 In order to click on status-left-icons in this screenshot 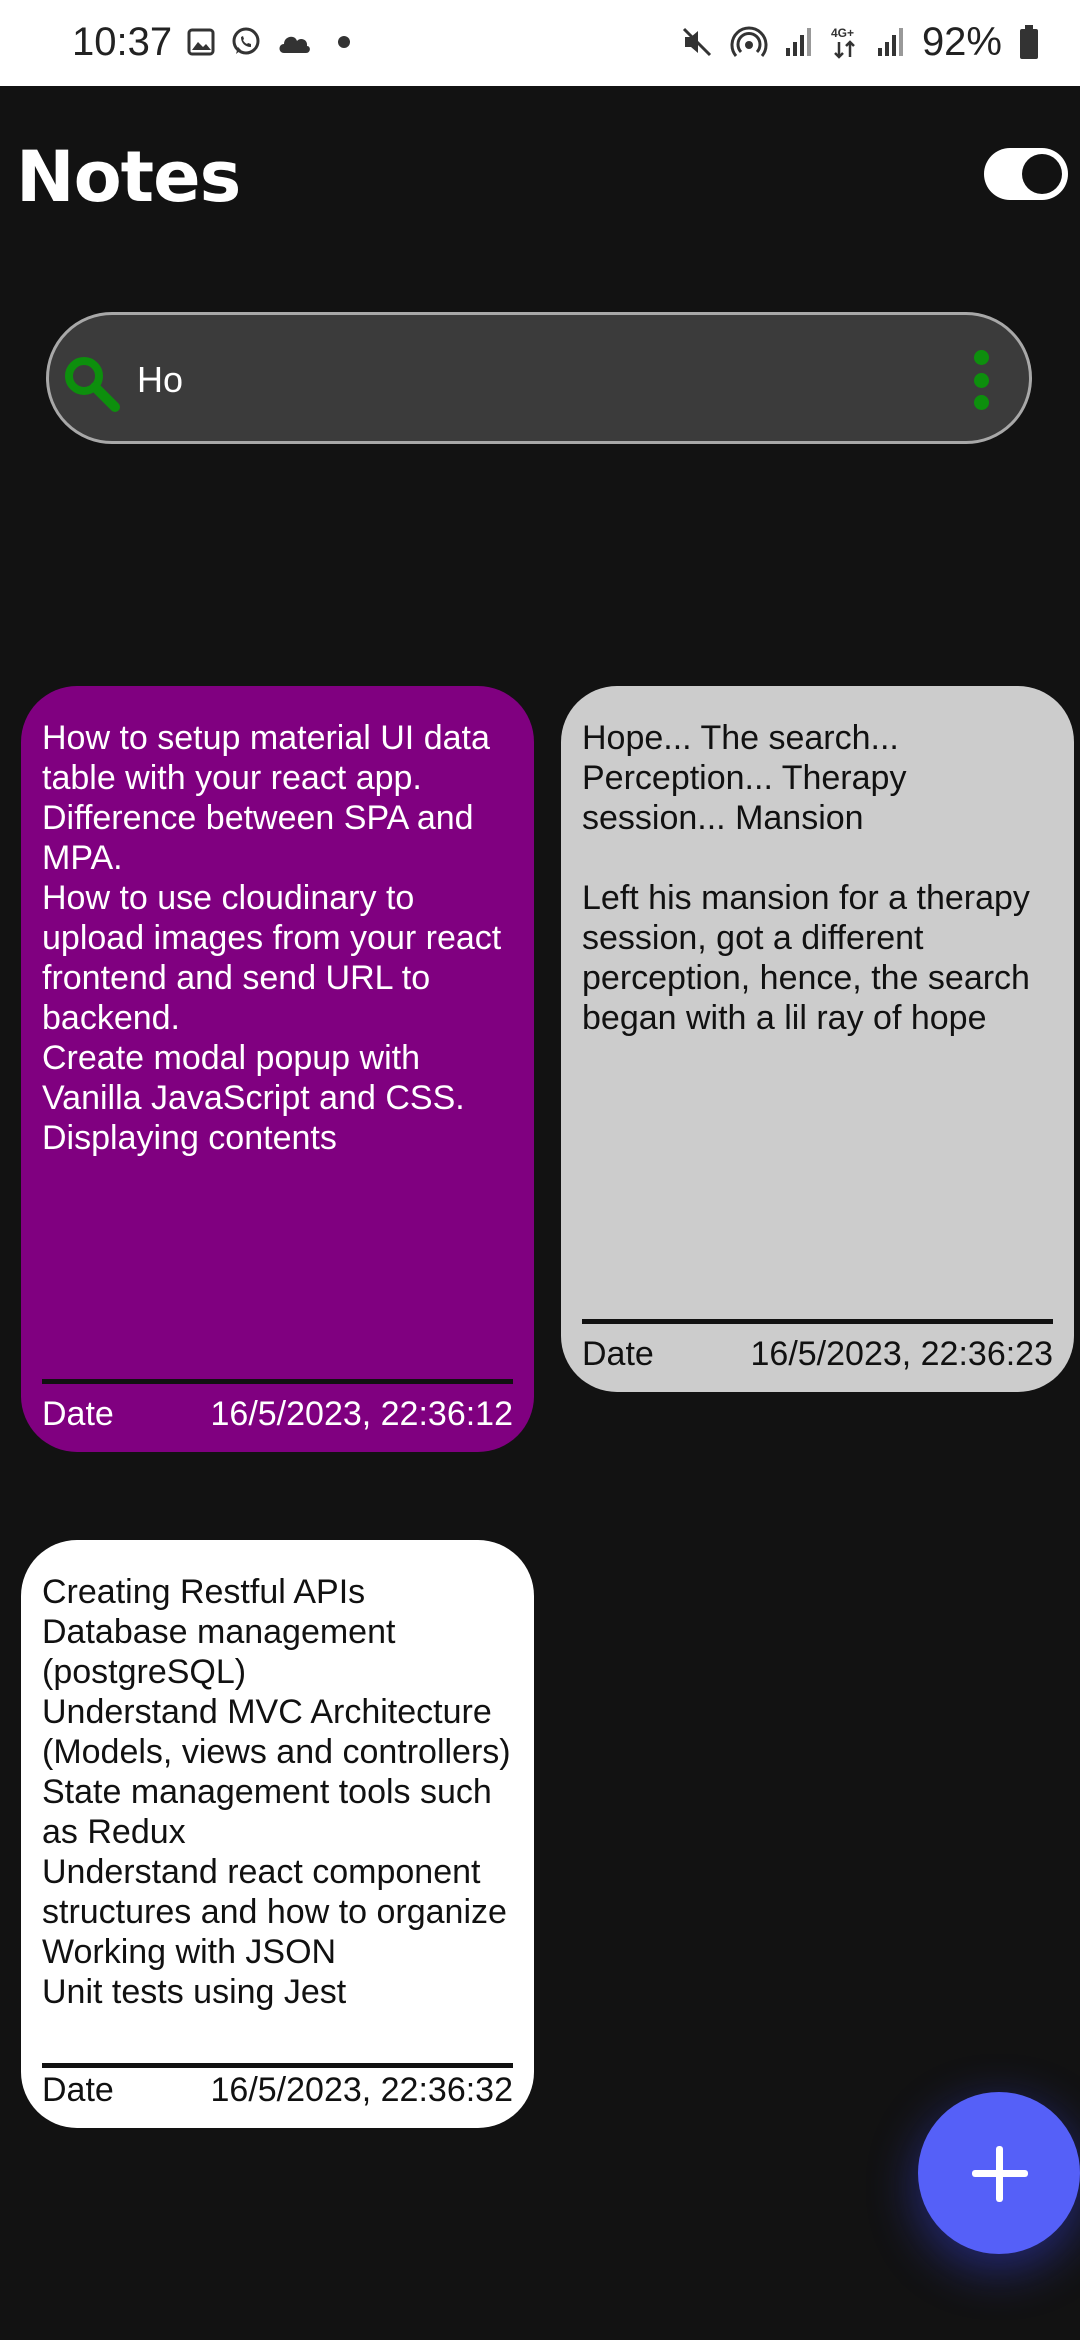, I will do `click(269, 42)`.